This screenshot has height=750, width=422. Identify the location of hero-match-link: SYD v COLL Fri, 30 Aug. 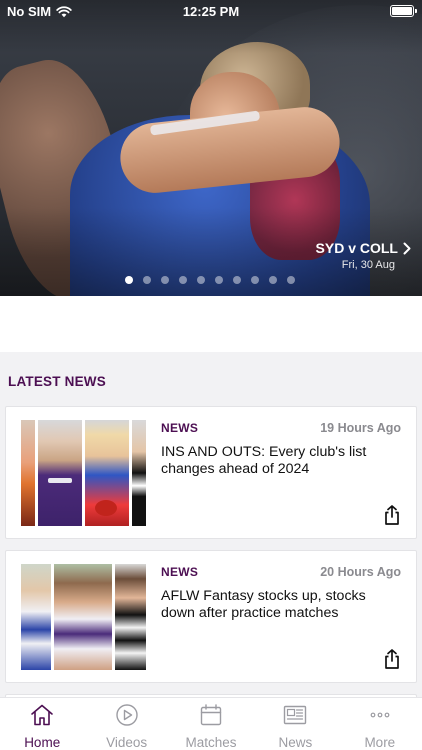
(364, 255).